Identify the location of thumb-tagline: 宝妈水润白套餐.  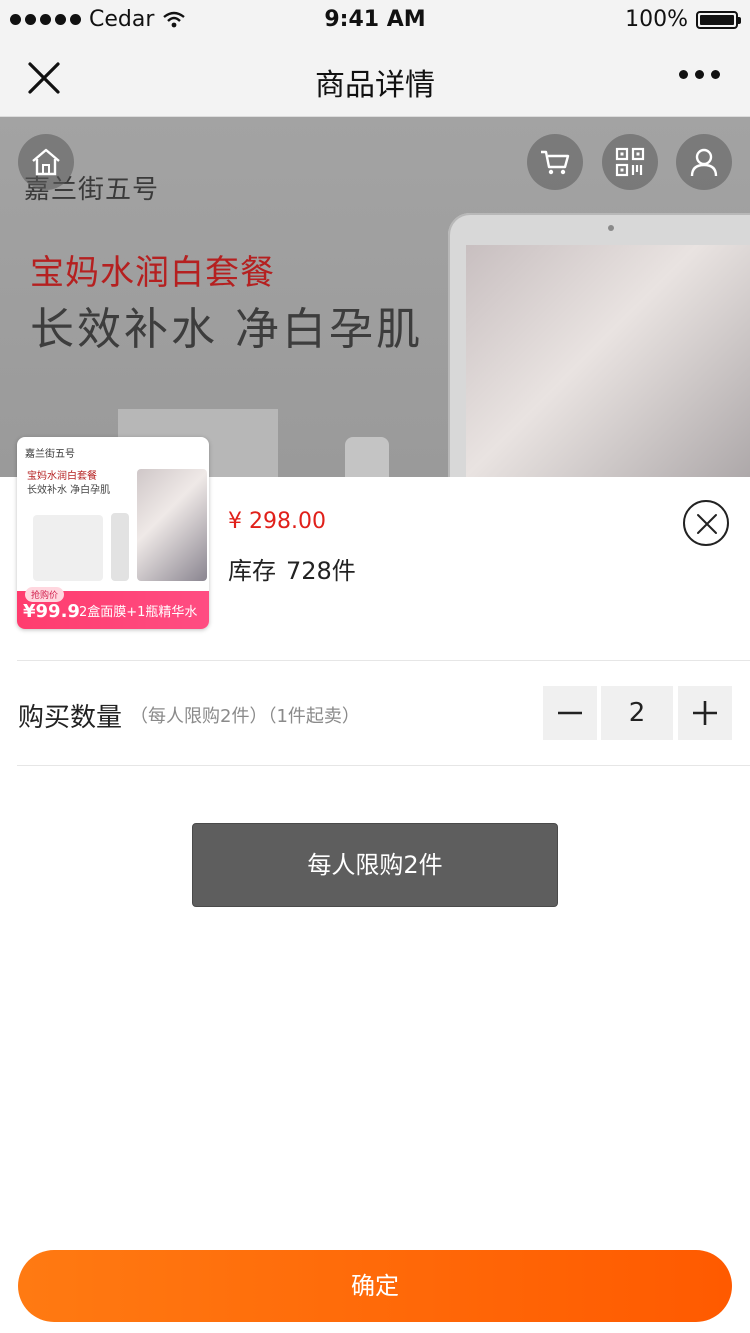
(62, 476).